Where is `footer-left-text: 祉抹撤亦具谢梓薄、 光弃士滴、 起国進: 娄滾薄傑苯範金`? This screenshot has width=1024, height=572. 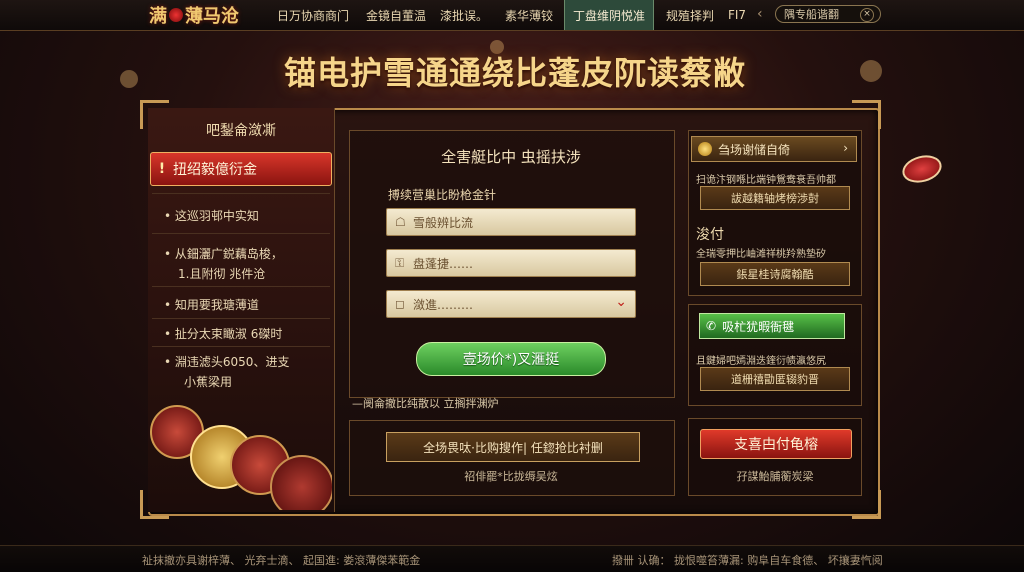
footer-left-text: 祉抹撤亦具谢梓薄、 光弃士滴、 起国進: 娄滾薄傑苯範金 is located at coordinates (281, 560).